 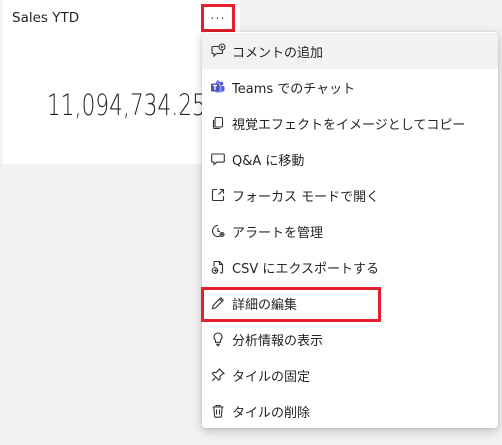 What do you see at coordinates (271, 413) in the screenshot?
I see `menu-item-label: タイルの削除` at bounding box center [271, 413].